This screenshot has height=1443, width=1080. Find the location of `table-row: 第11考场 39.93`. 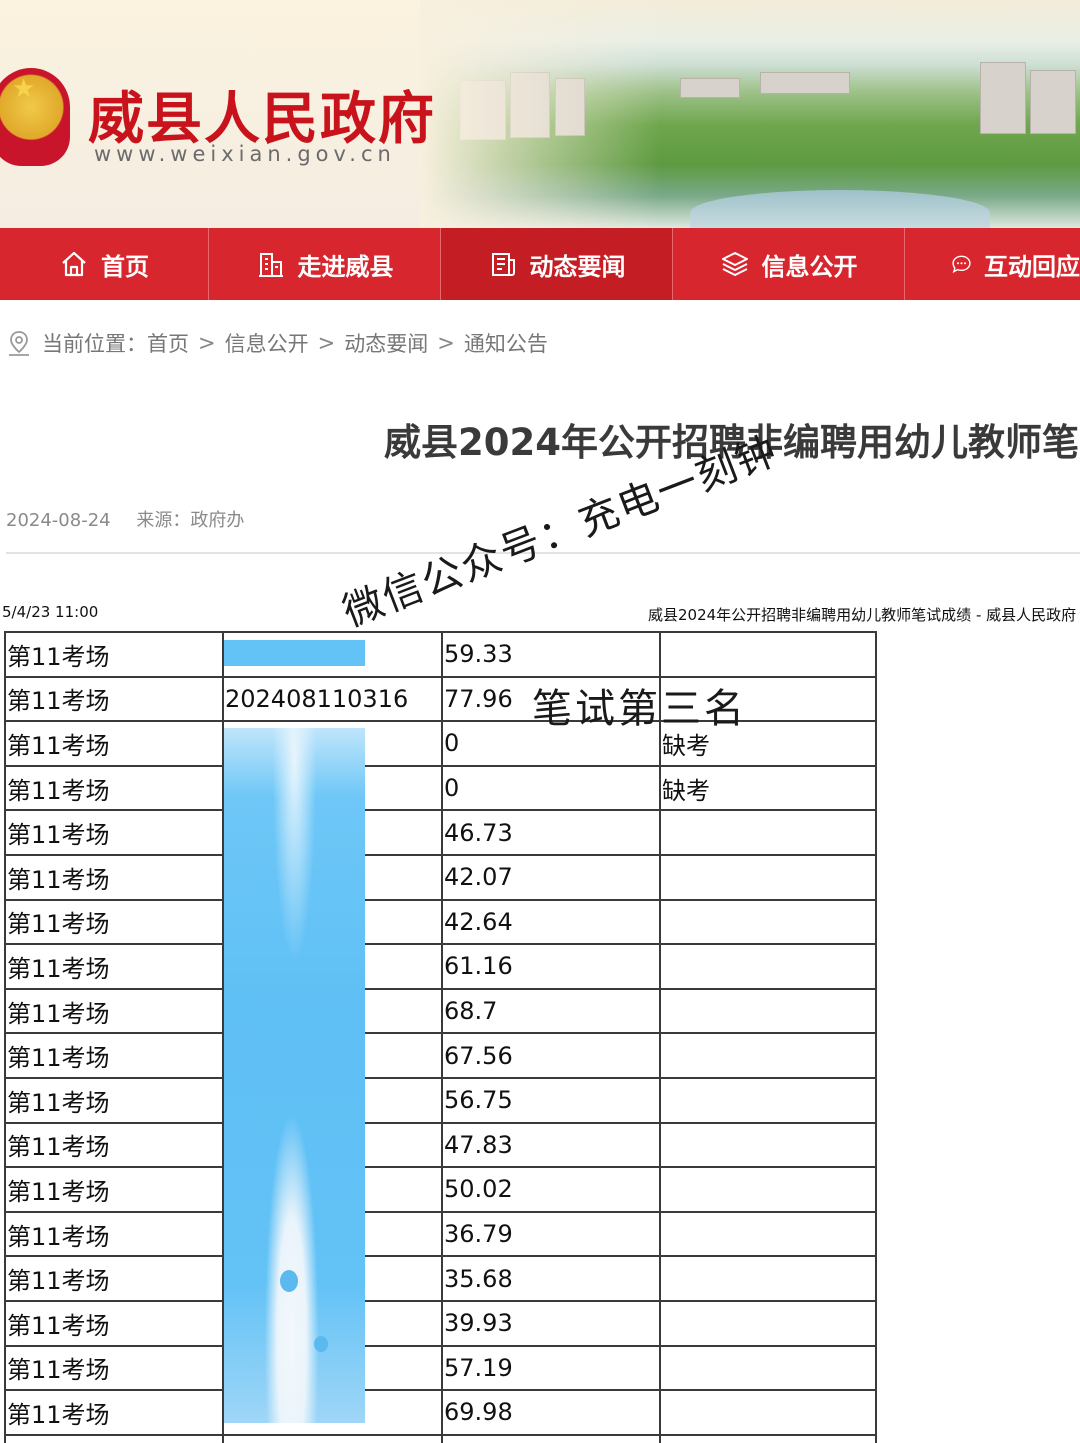

table-row: 第11考场 39.93 is located at coordinates (440, 1323).